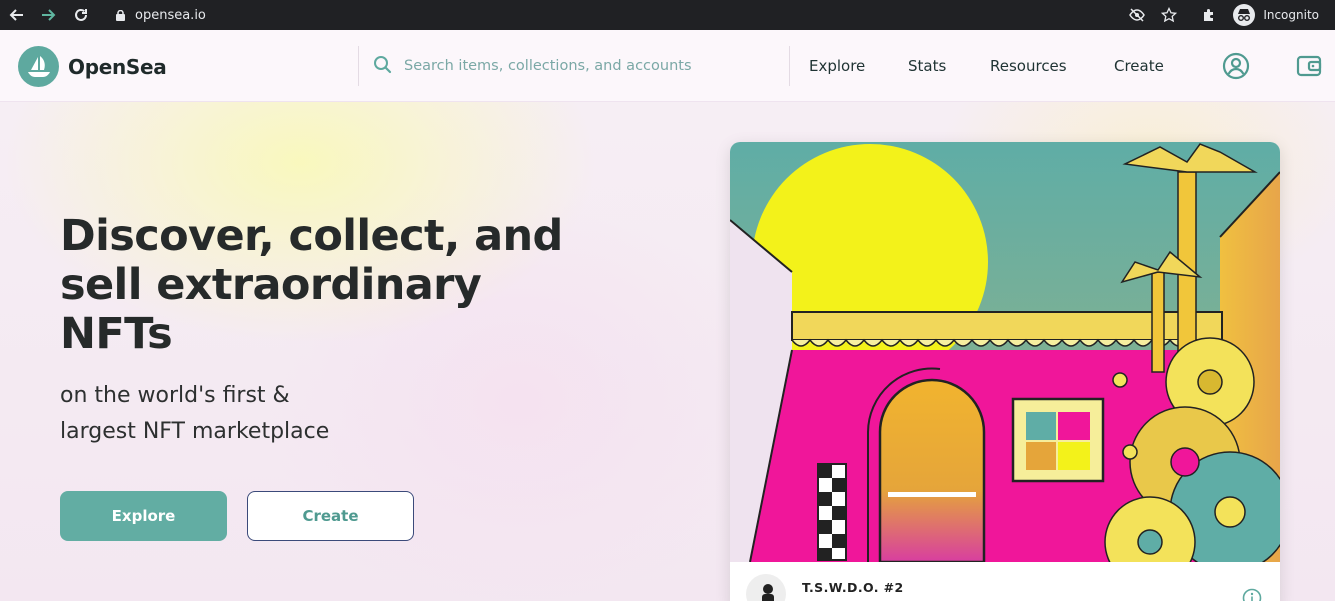 The height and width of the screenshot is (601, 1335). I want to click on url-text: opensea.io, so click(170, 15).